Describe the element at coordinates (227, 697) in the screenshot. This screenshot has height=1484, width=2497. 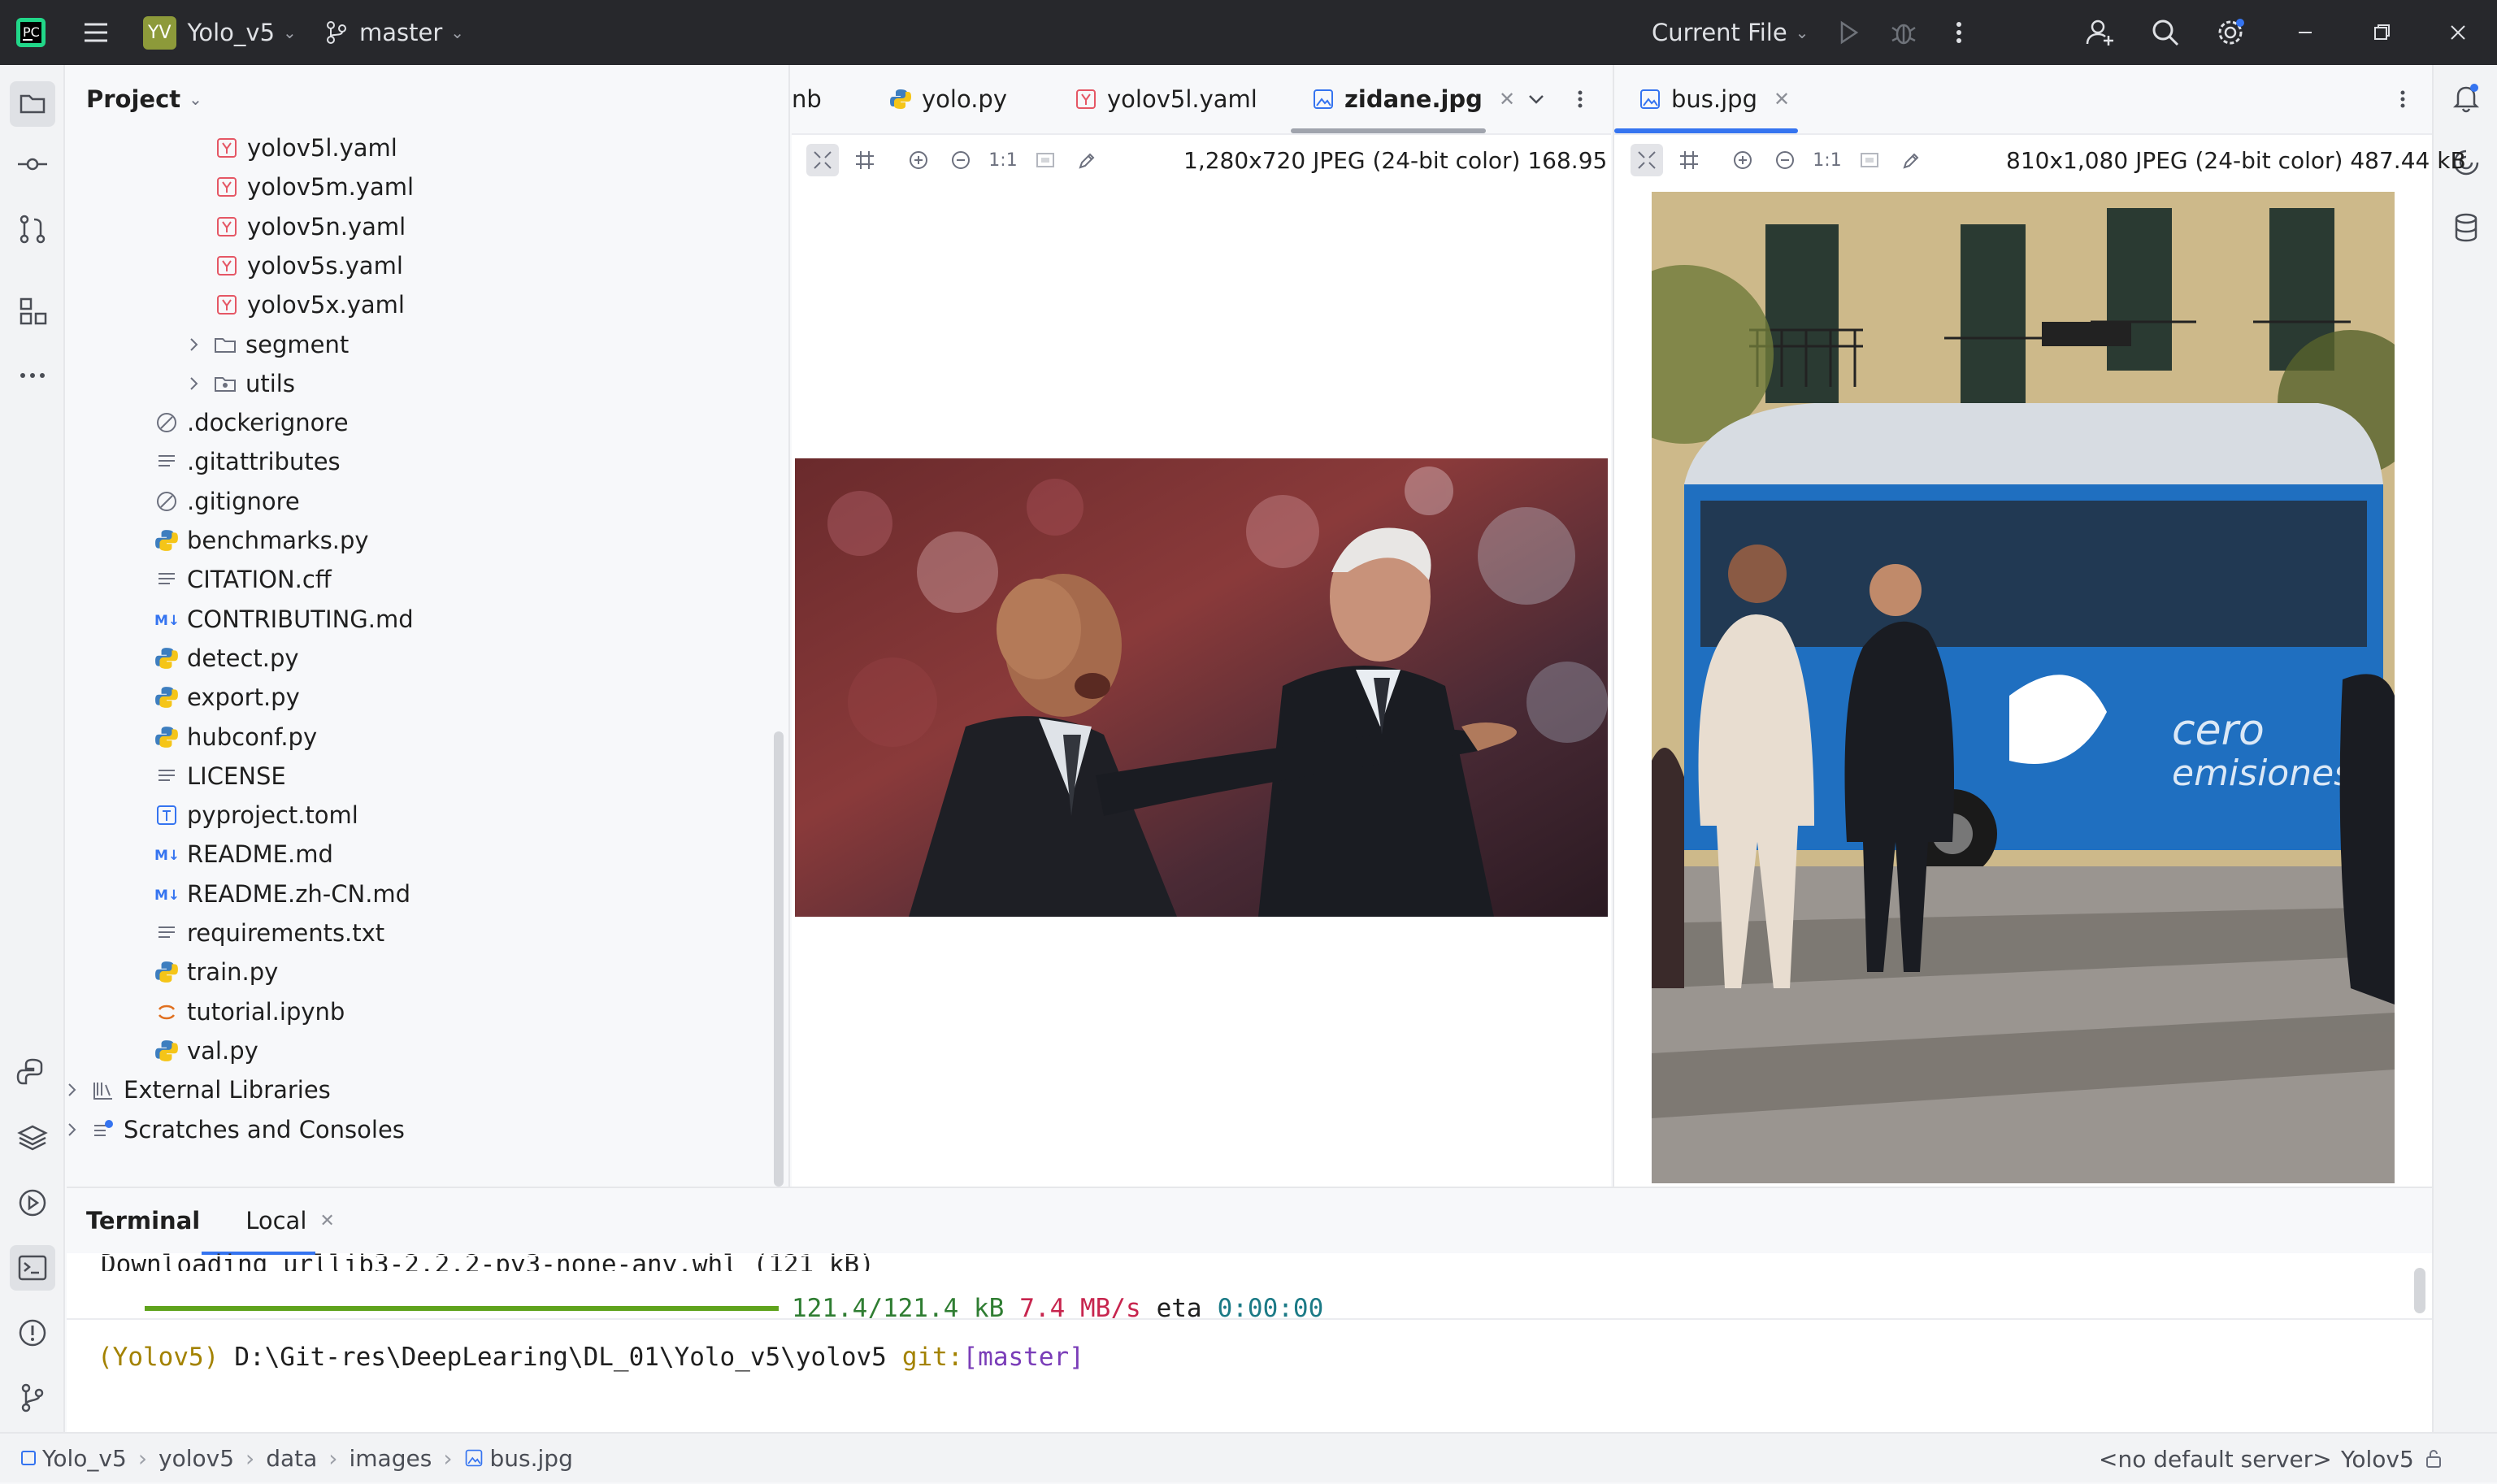
I see `tree-item-export-py: export.py` at that location.